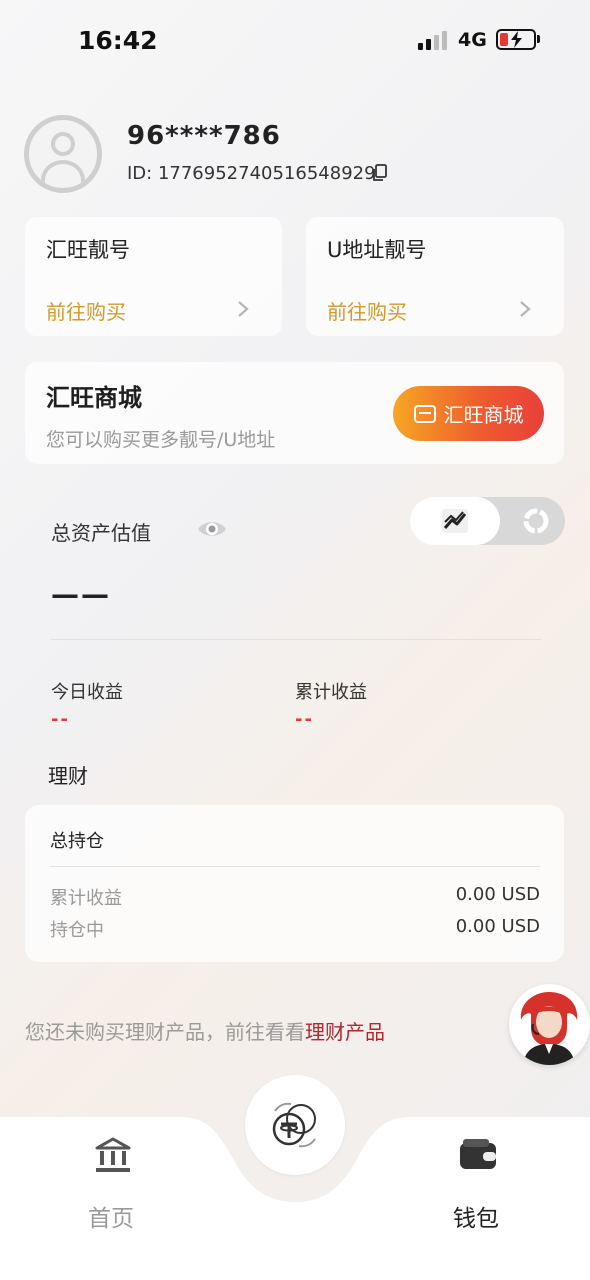 This screenshot has width=590, height=1280. I want to click on holdings-active-label: 持仓中, so click(77, 930).